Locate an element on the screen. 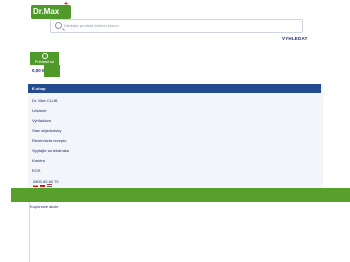  divider is located at coordinates (29, 232).